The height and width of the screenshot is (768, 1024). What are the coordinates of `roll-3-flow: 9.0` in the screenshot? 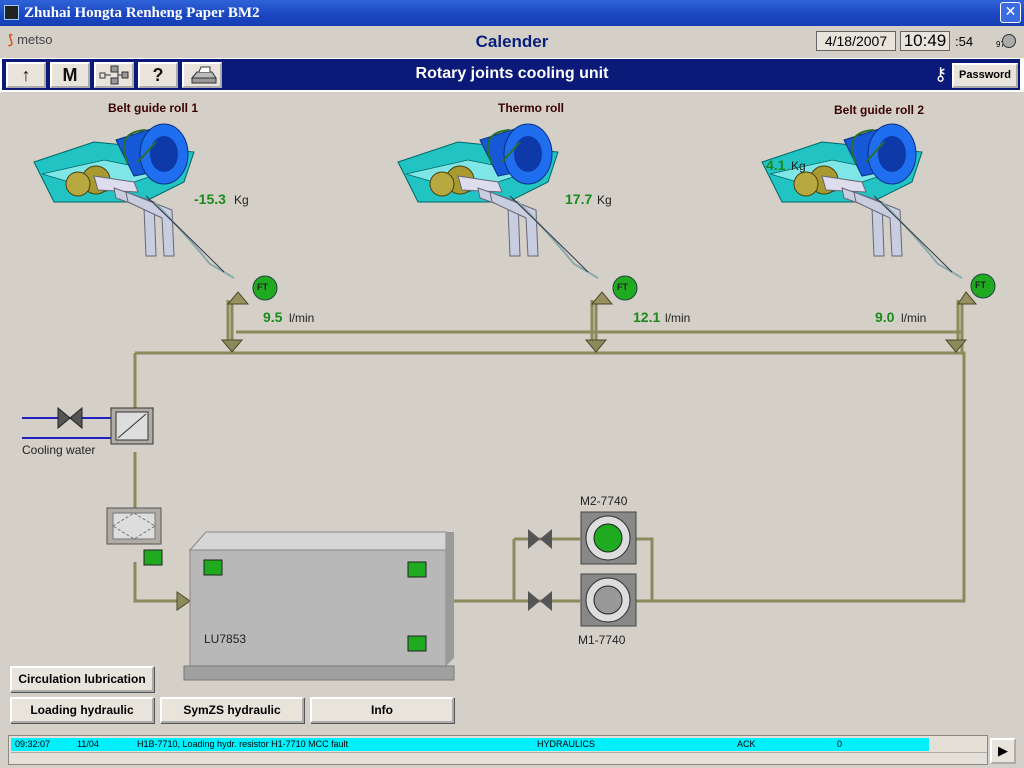 It's located at (885, 317).